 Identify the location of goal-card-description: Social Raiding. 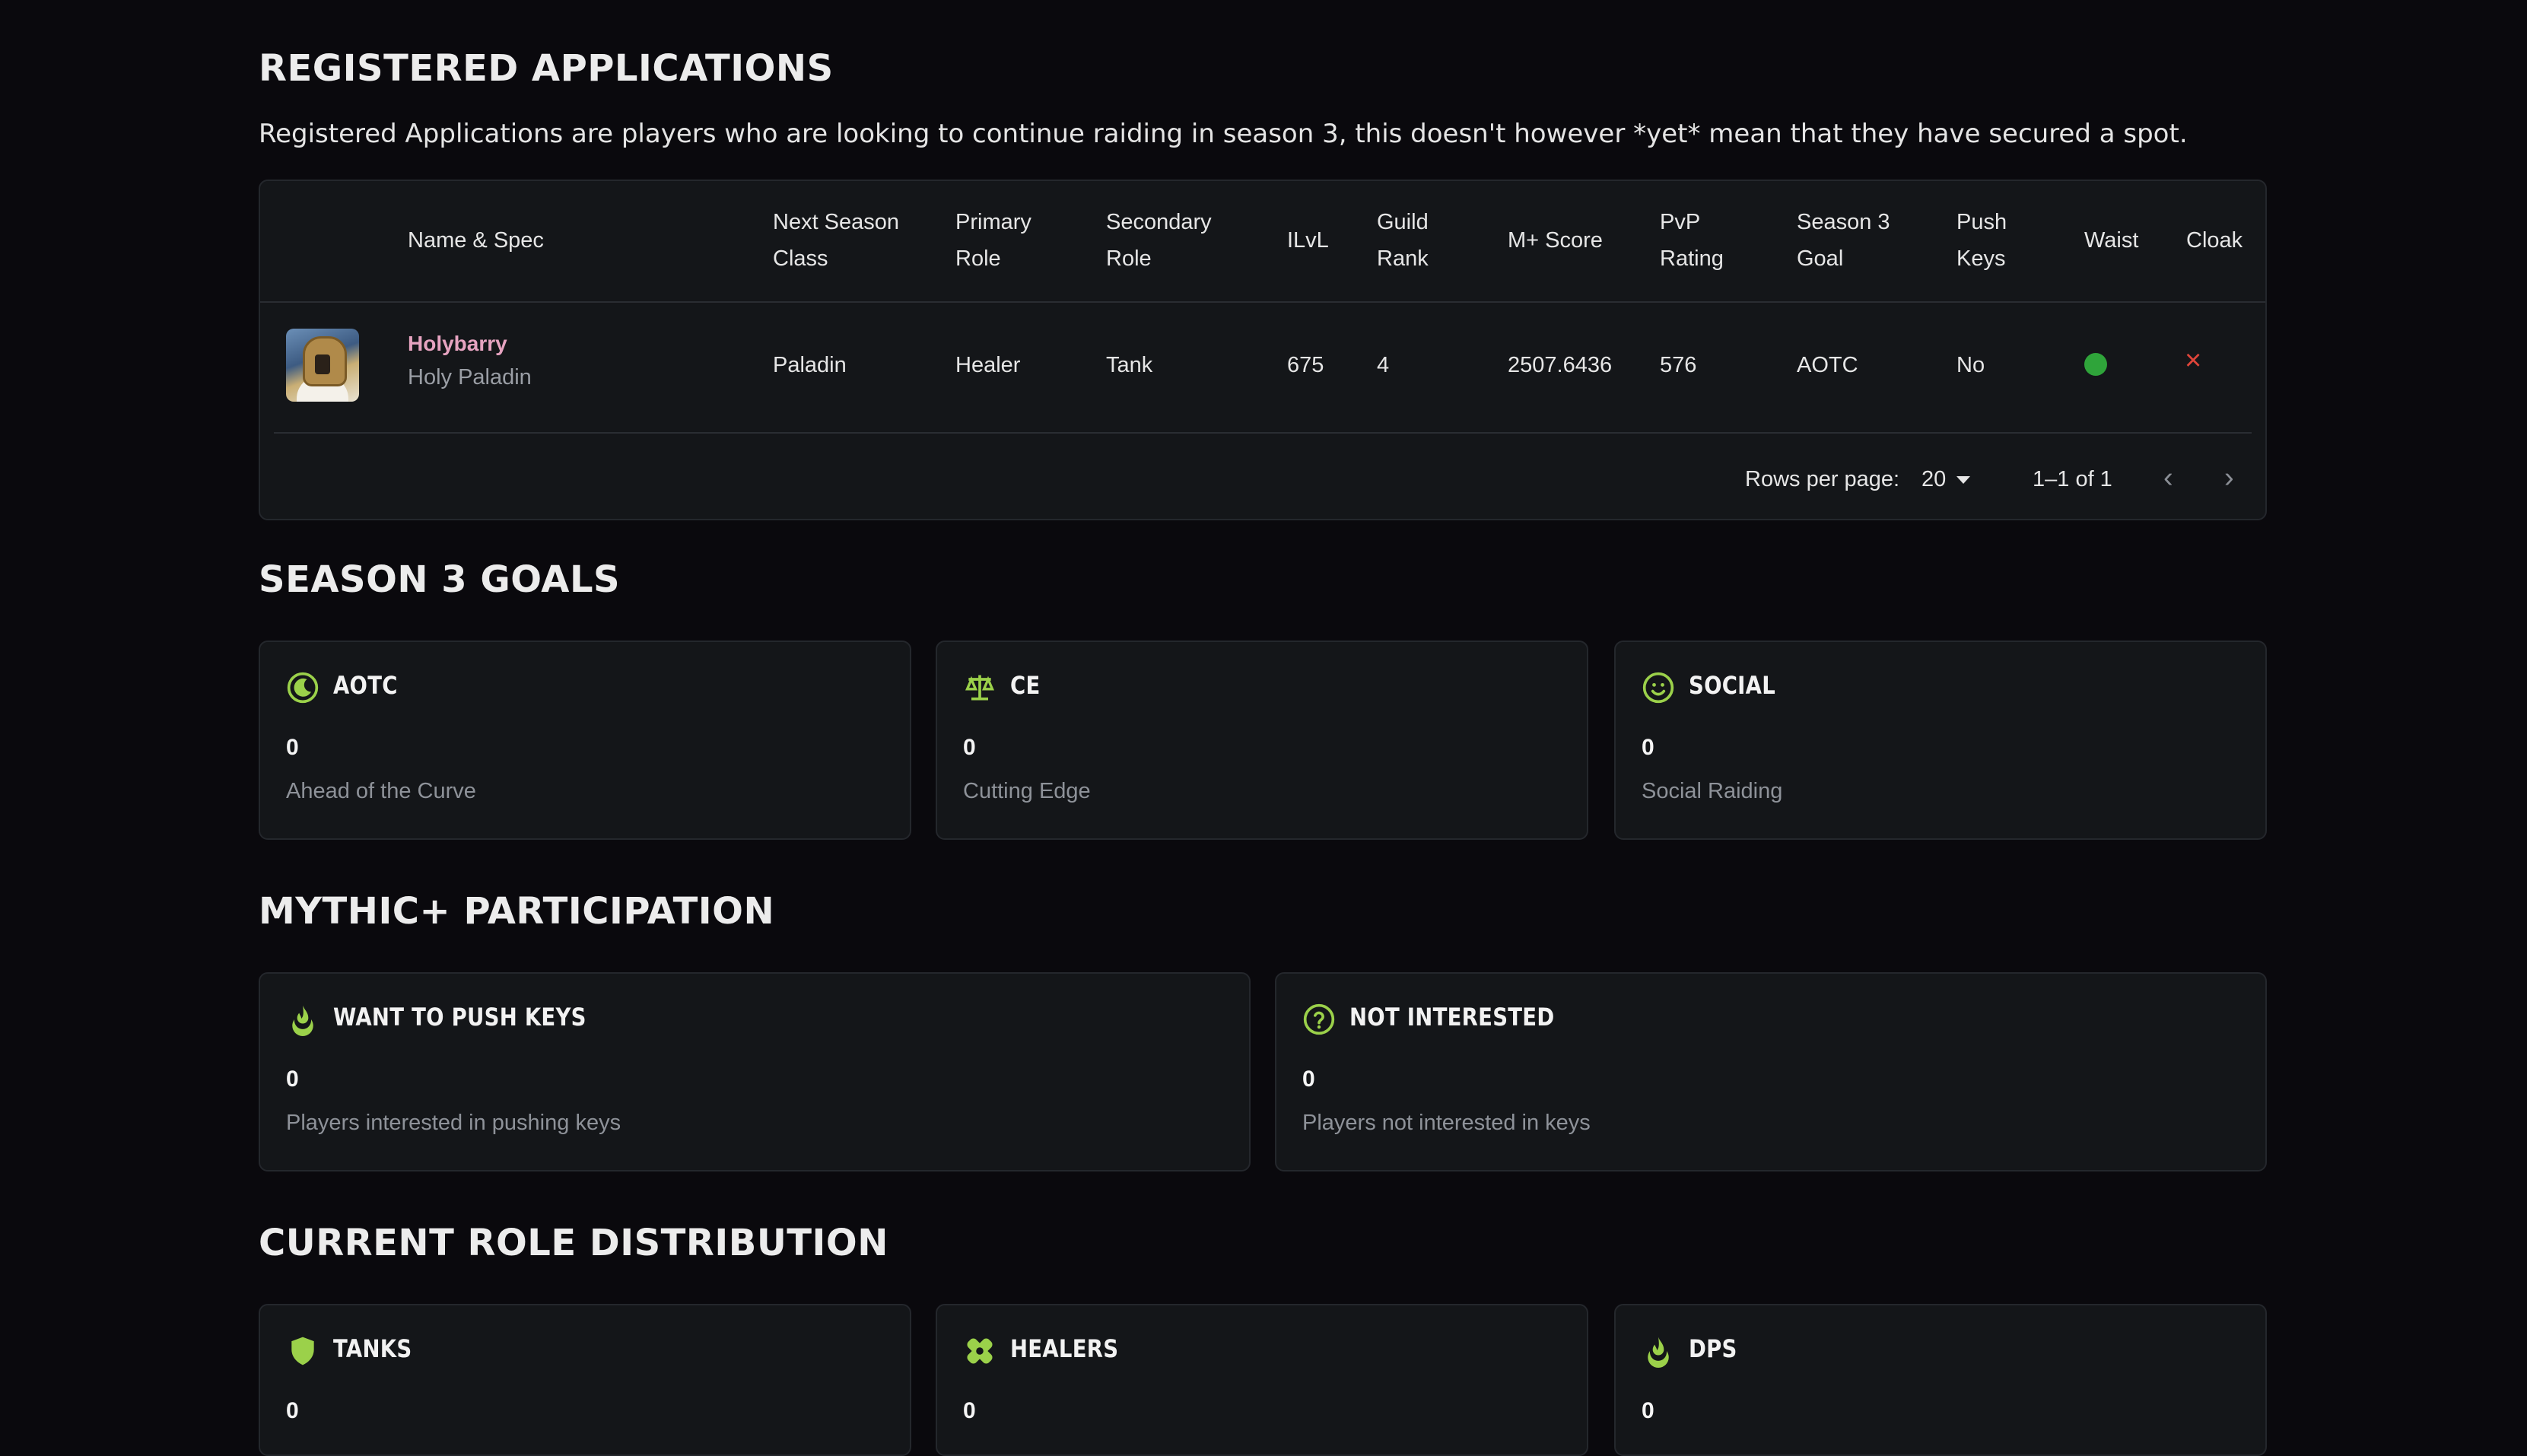
(1712, 791).